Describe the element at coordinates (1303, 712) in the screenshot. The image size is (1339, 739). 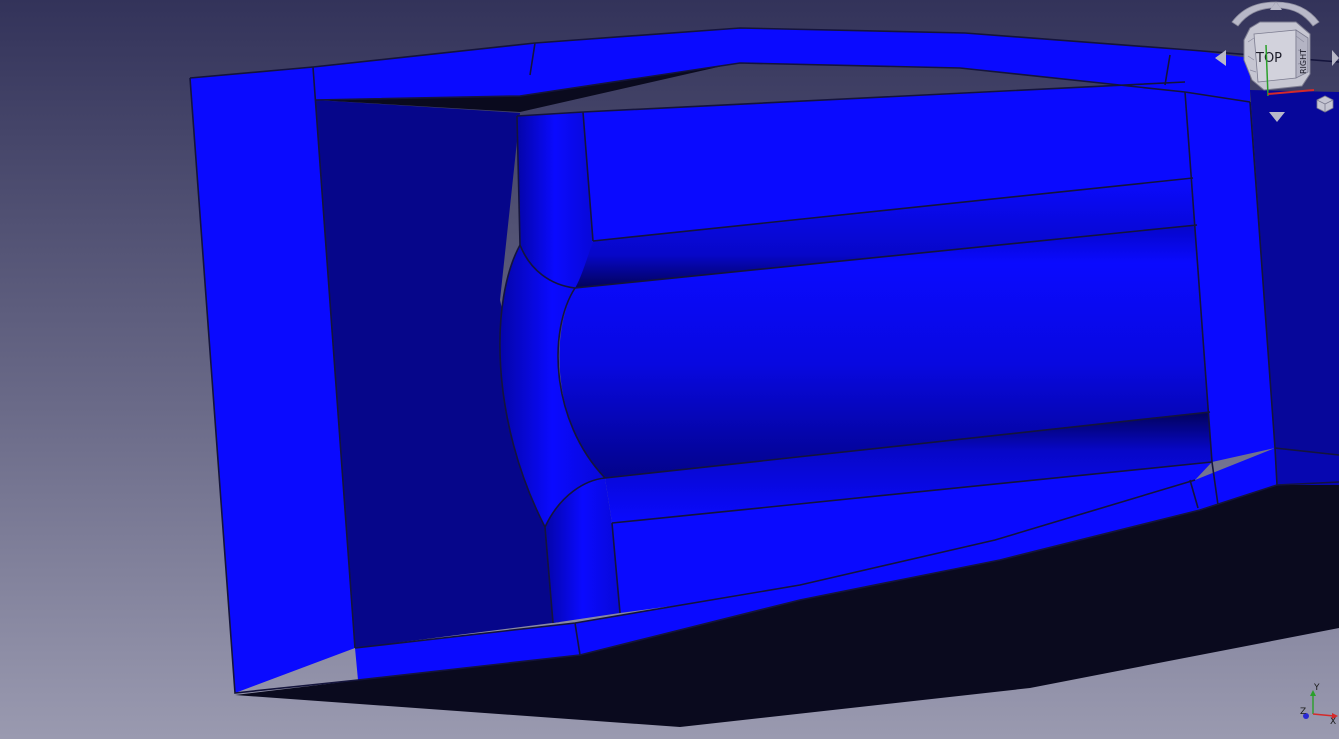
I see `z-axis-label: Z` at that location.